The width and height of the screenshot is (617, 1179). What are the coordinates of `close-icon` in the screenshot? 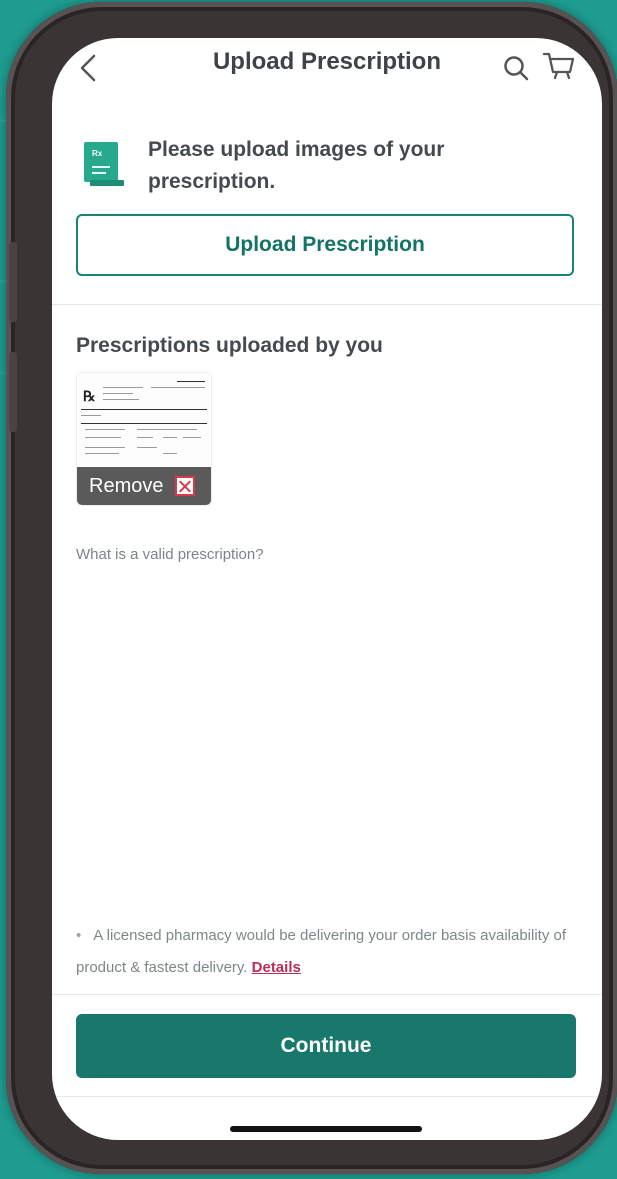 It's located at (185, 486).